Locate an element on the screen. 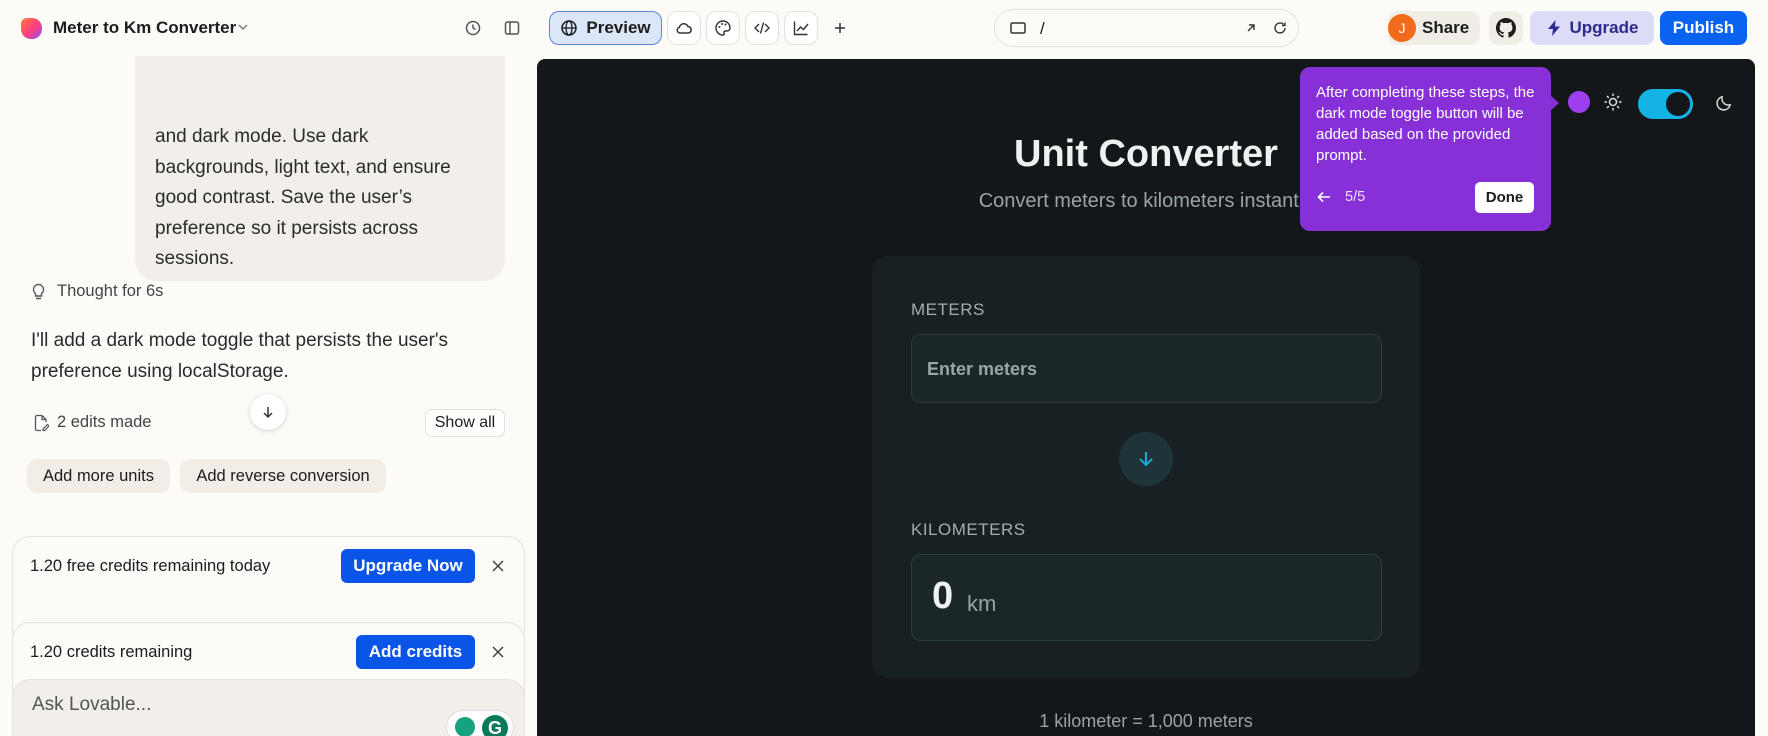 This screenshot has height=736, width=1768. device-icon is located at coordinates (1018, 30).